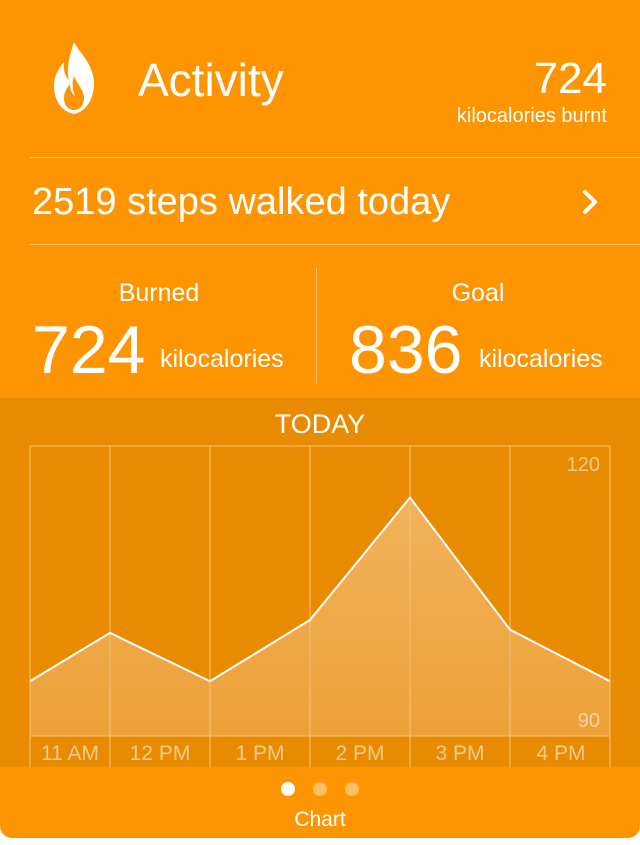  What do you see at coordinates (590, 202) in the screenshot?
I see `chevron-right-icon` at bounding box center [590, 202].